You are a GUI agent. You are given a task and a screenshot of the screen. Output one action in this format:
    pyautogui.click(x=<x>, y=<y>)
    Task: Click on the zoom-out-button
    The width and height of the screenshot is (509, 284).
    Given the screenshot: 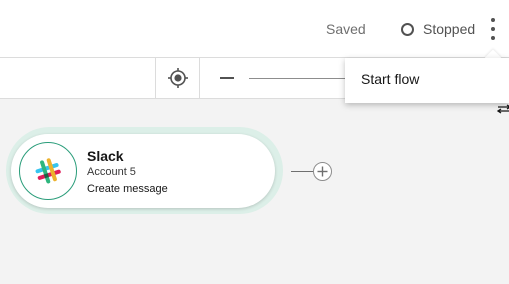 What is the action you would take?
    pyautogui.click(x=227, y=78)
    